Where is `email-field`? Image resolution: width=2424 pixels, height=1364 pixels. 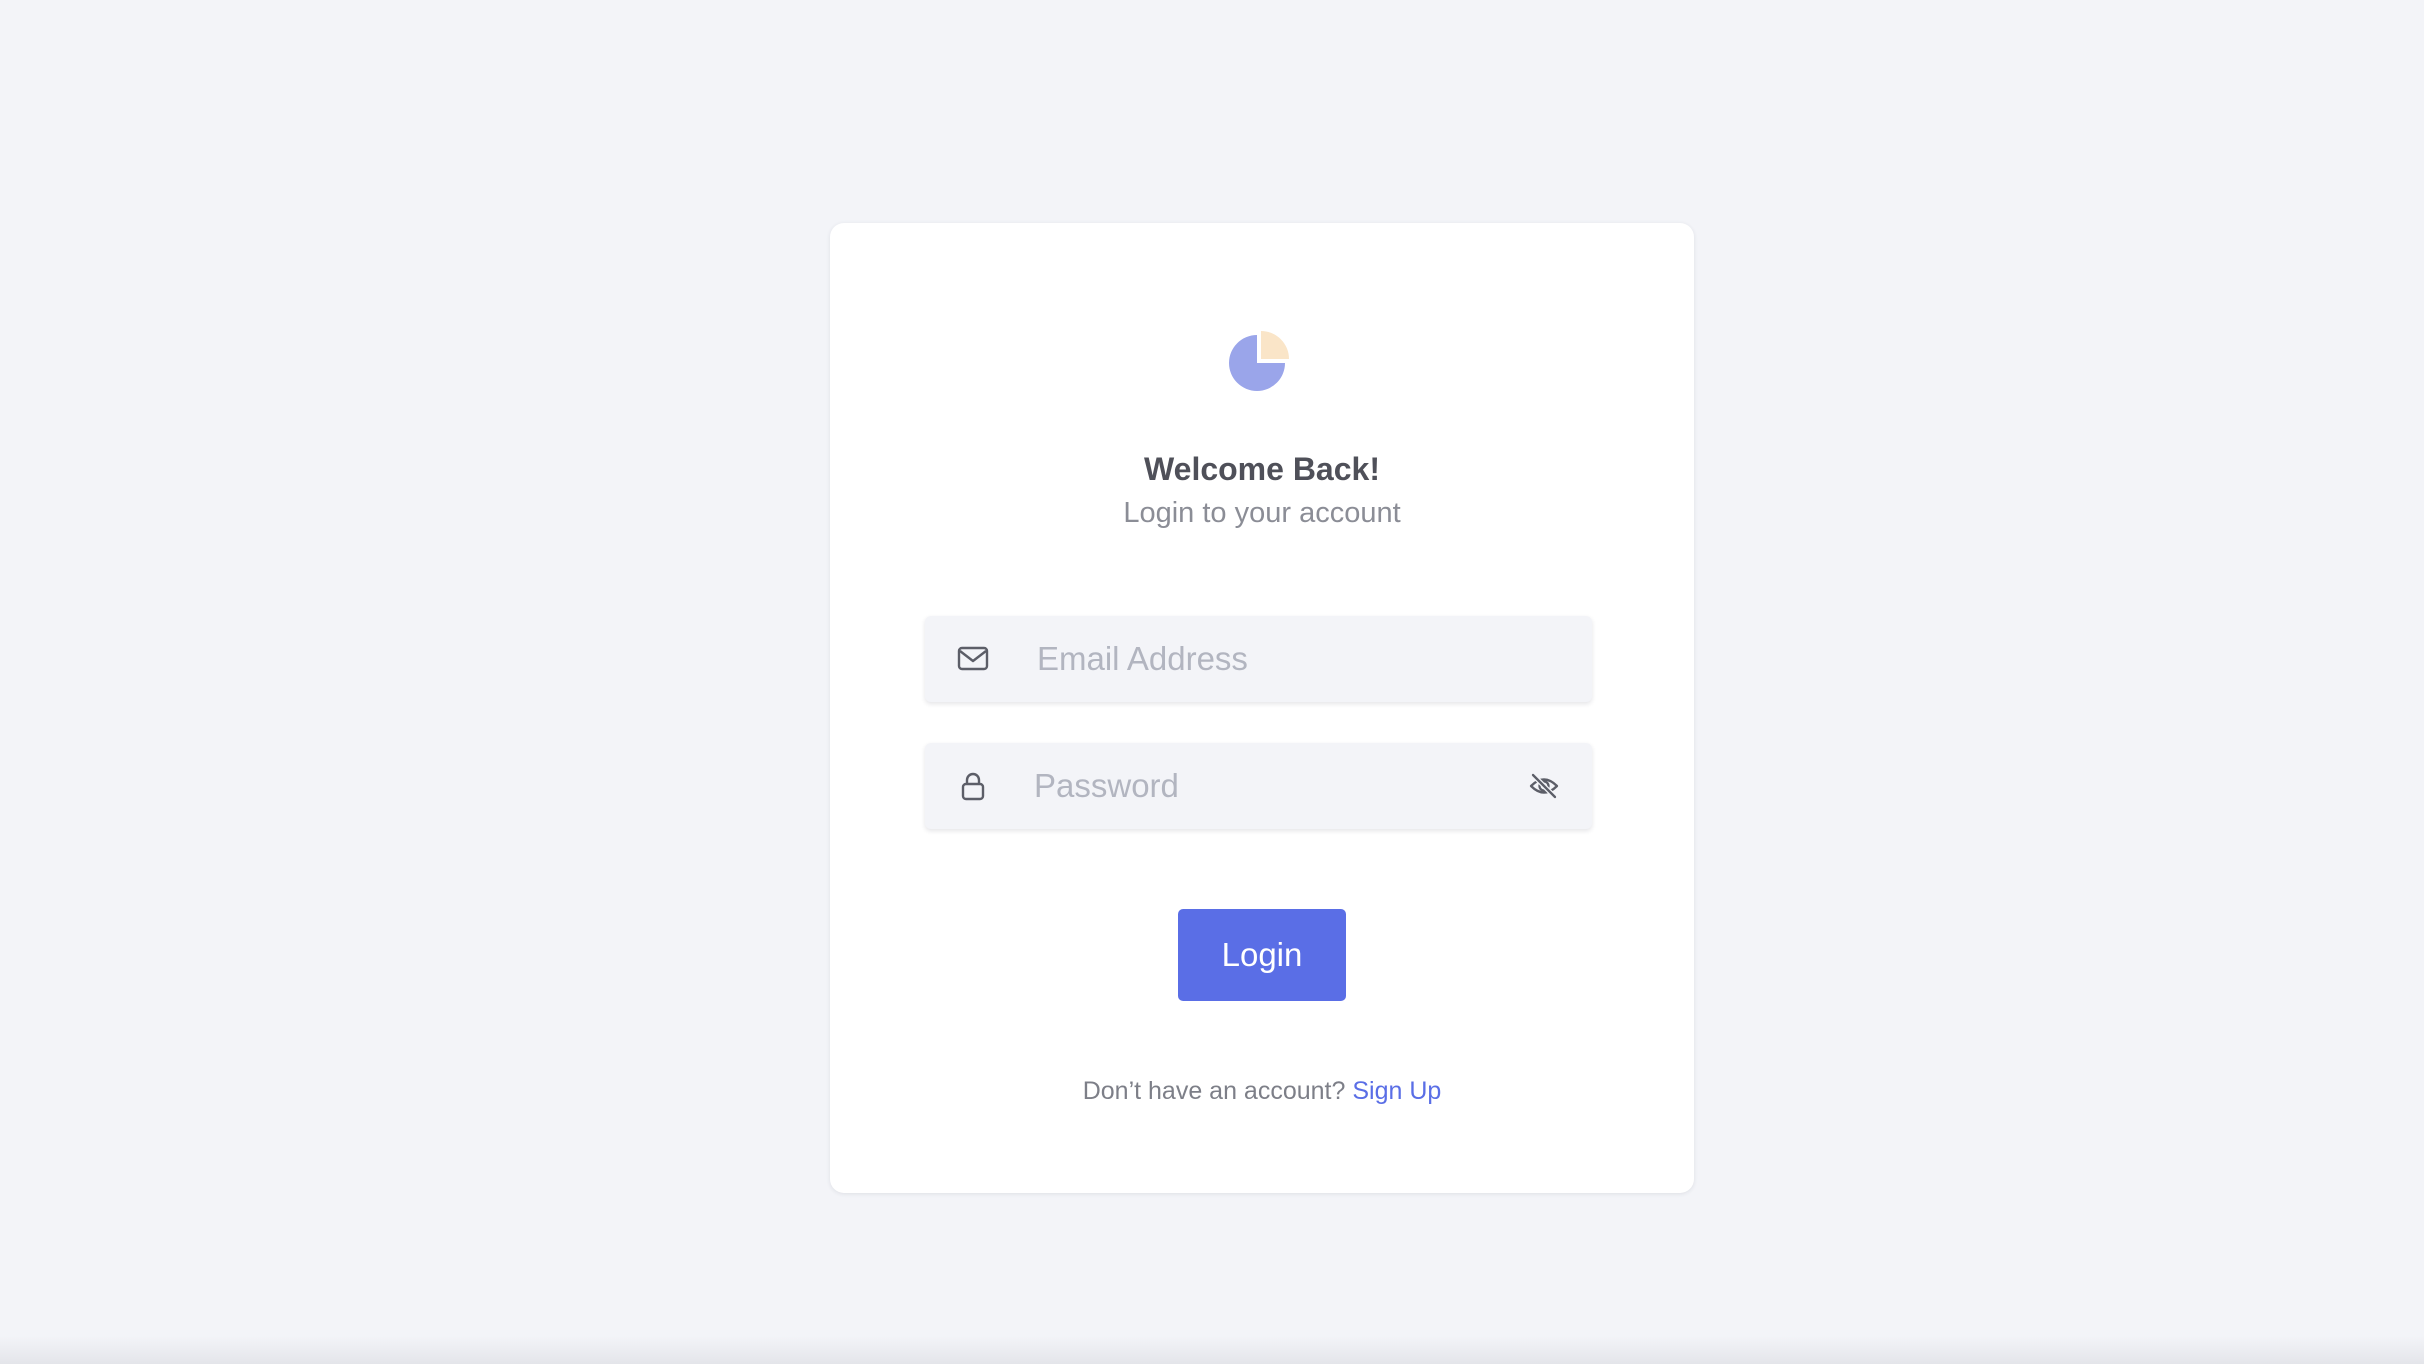
email-field is located at coordinates (1258, 659).